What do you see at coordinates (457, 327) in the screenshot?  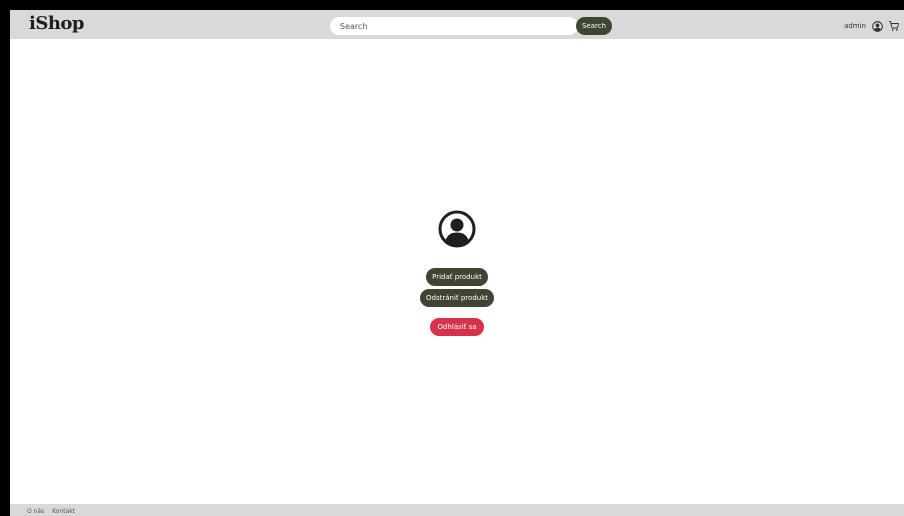 I see `logout-button: Odhlásiť sa` at bounding box center [457, 327].